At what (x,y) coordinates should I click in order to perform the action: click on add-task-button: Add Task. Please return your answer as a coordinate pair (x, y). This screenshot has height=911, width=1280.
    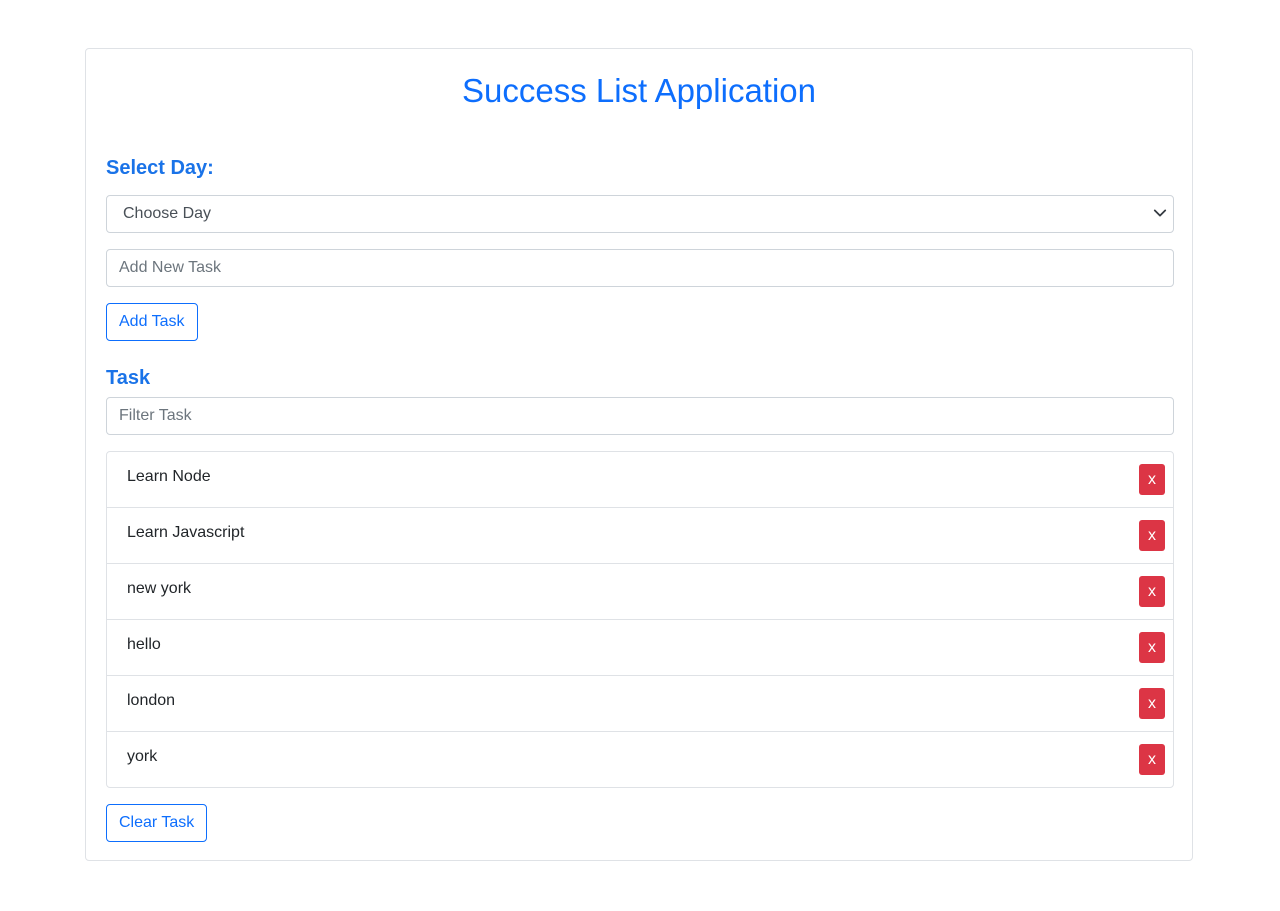
    Looking at the image, I should click on (152, 322).